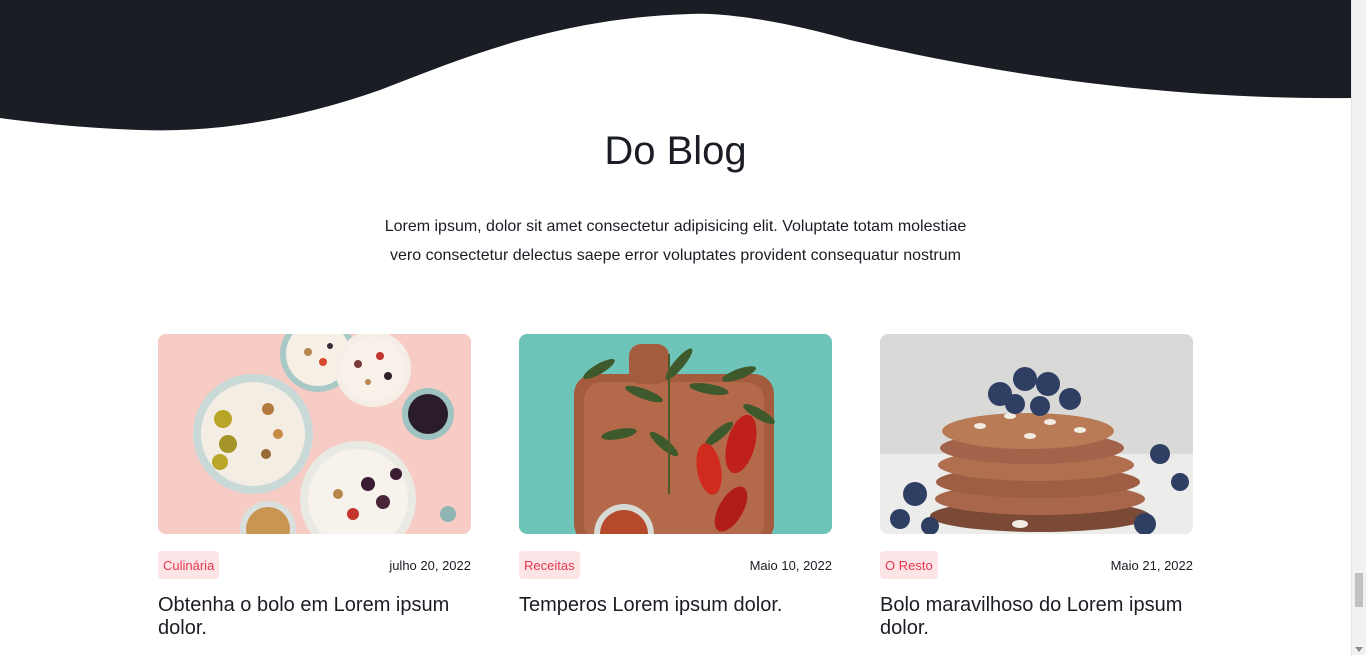 This screenshot has width=1366, height=655. Describe the element at coordinates (314, 617) in the screenshot. I see `post-title: Obtenha o bolo em Lorem ipsum dolor.` at that location.